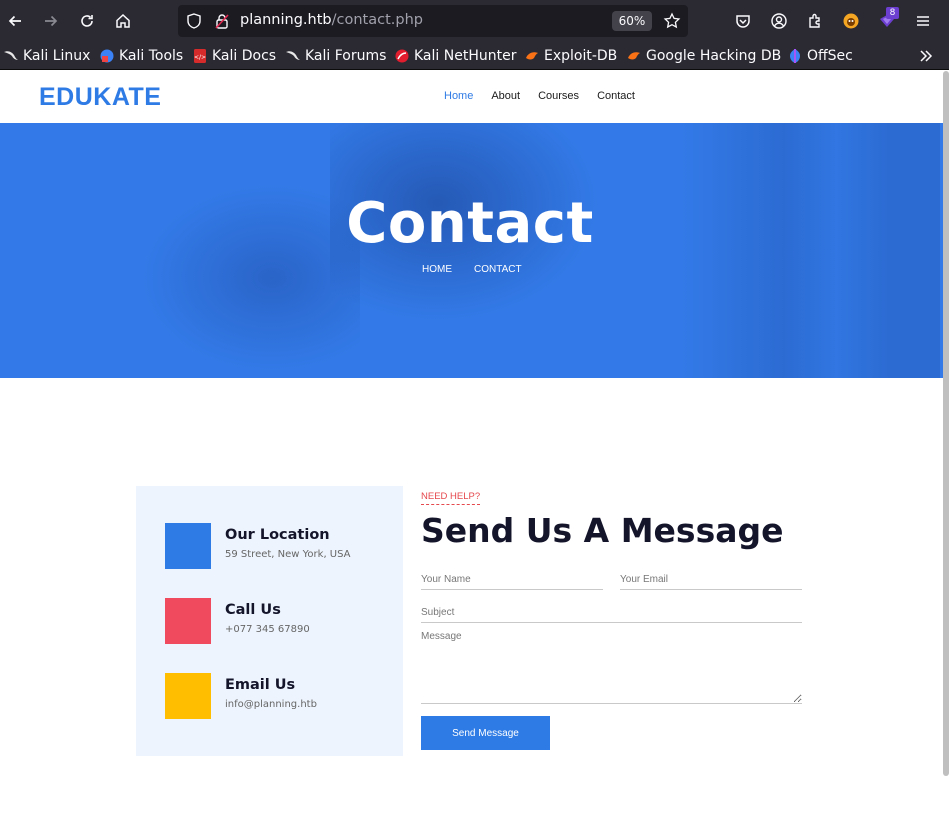 The height and width of the screenshot is (823, 949). I want to click on nav-links: Home About Courses Contact, so click(548, 96).